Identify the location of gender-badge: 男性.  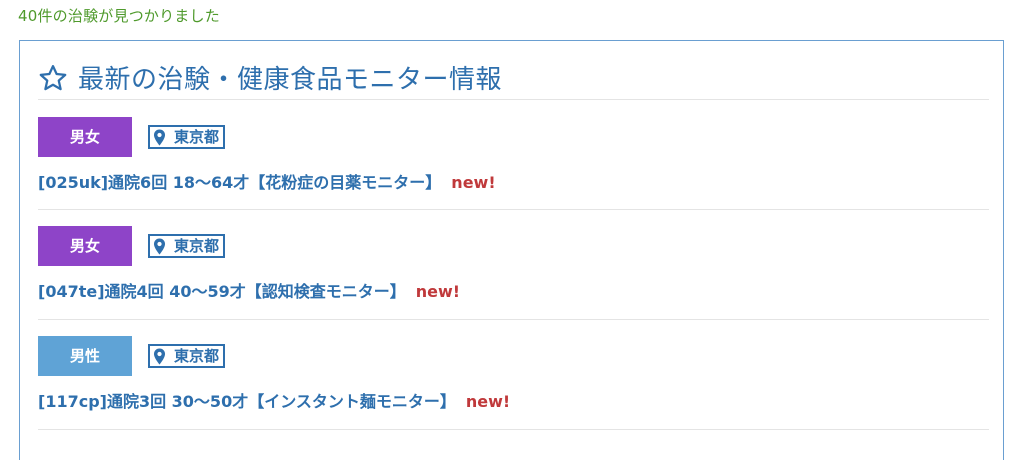
(85, 356).